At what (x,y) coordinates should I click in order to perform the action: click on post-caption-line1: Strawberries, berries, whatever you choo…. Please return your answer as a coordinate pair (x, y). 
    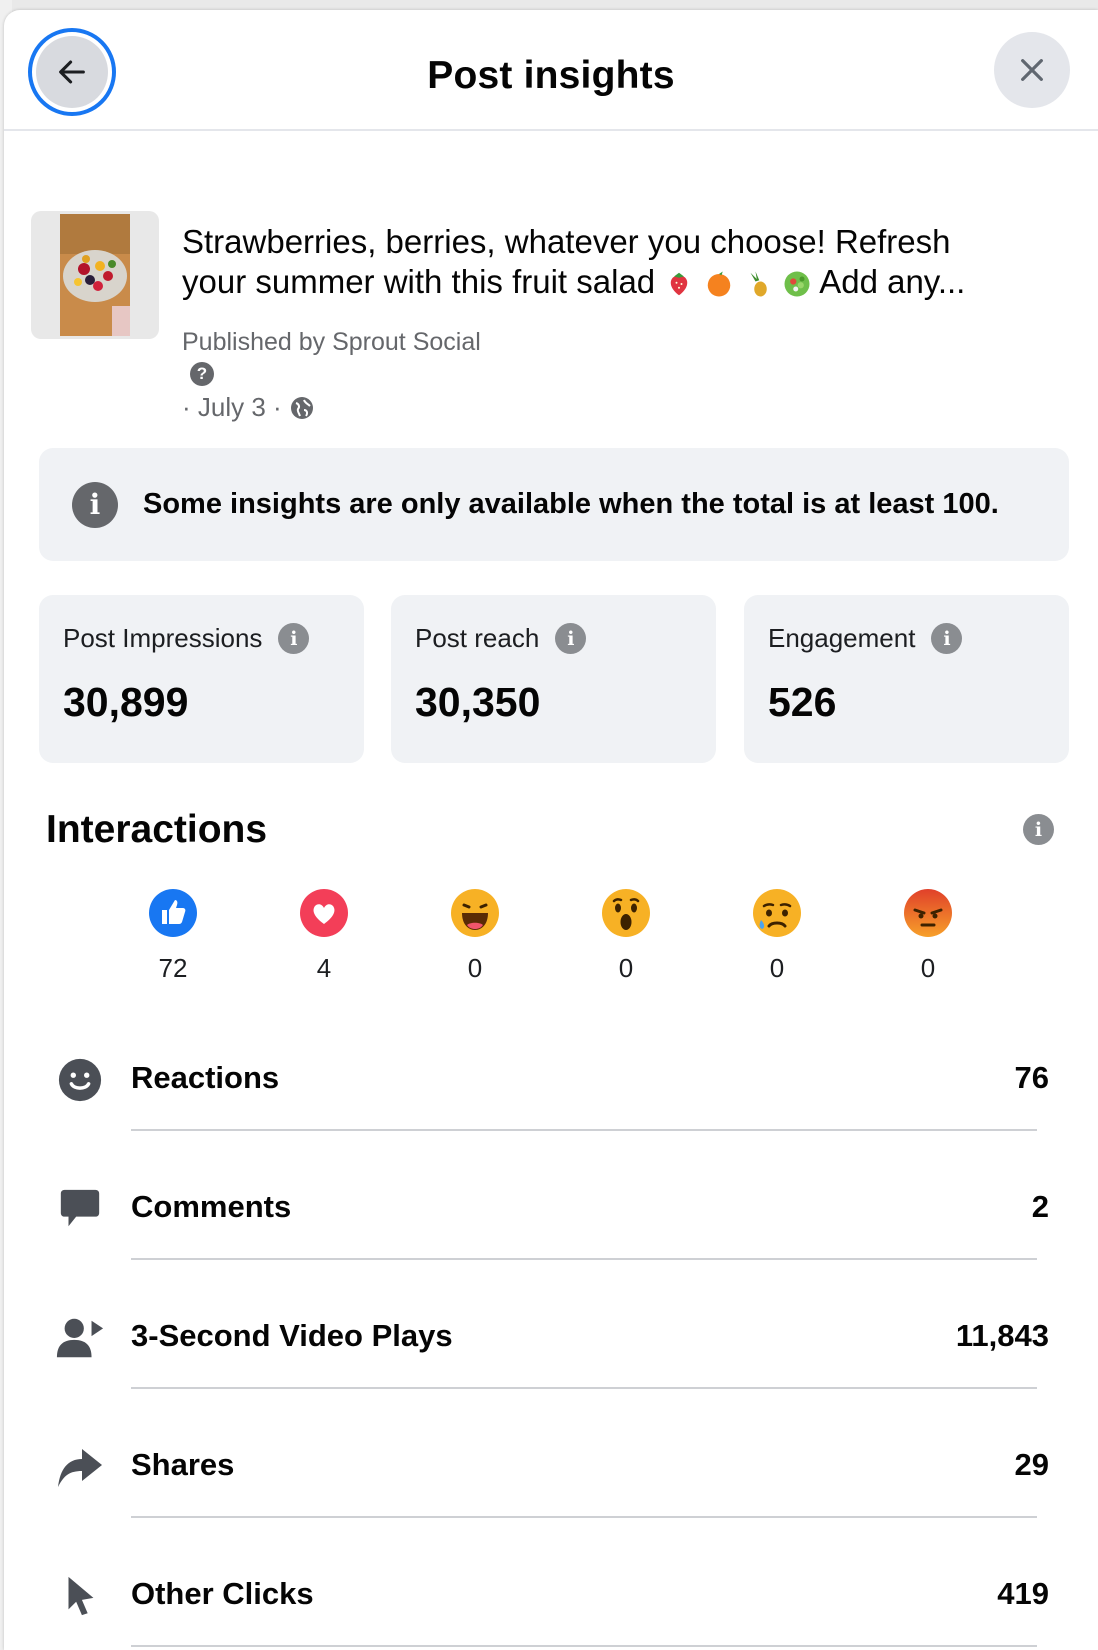
    Looking at the image, I should click on (566, 241).